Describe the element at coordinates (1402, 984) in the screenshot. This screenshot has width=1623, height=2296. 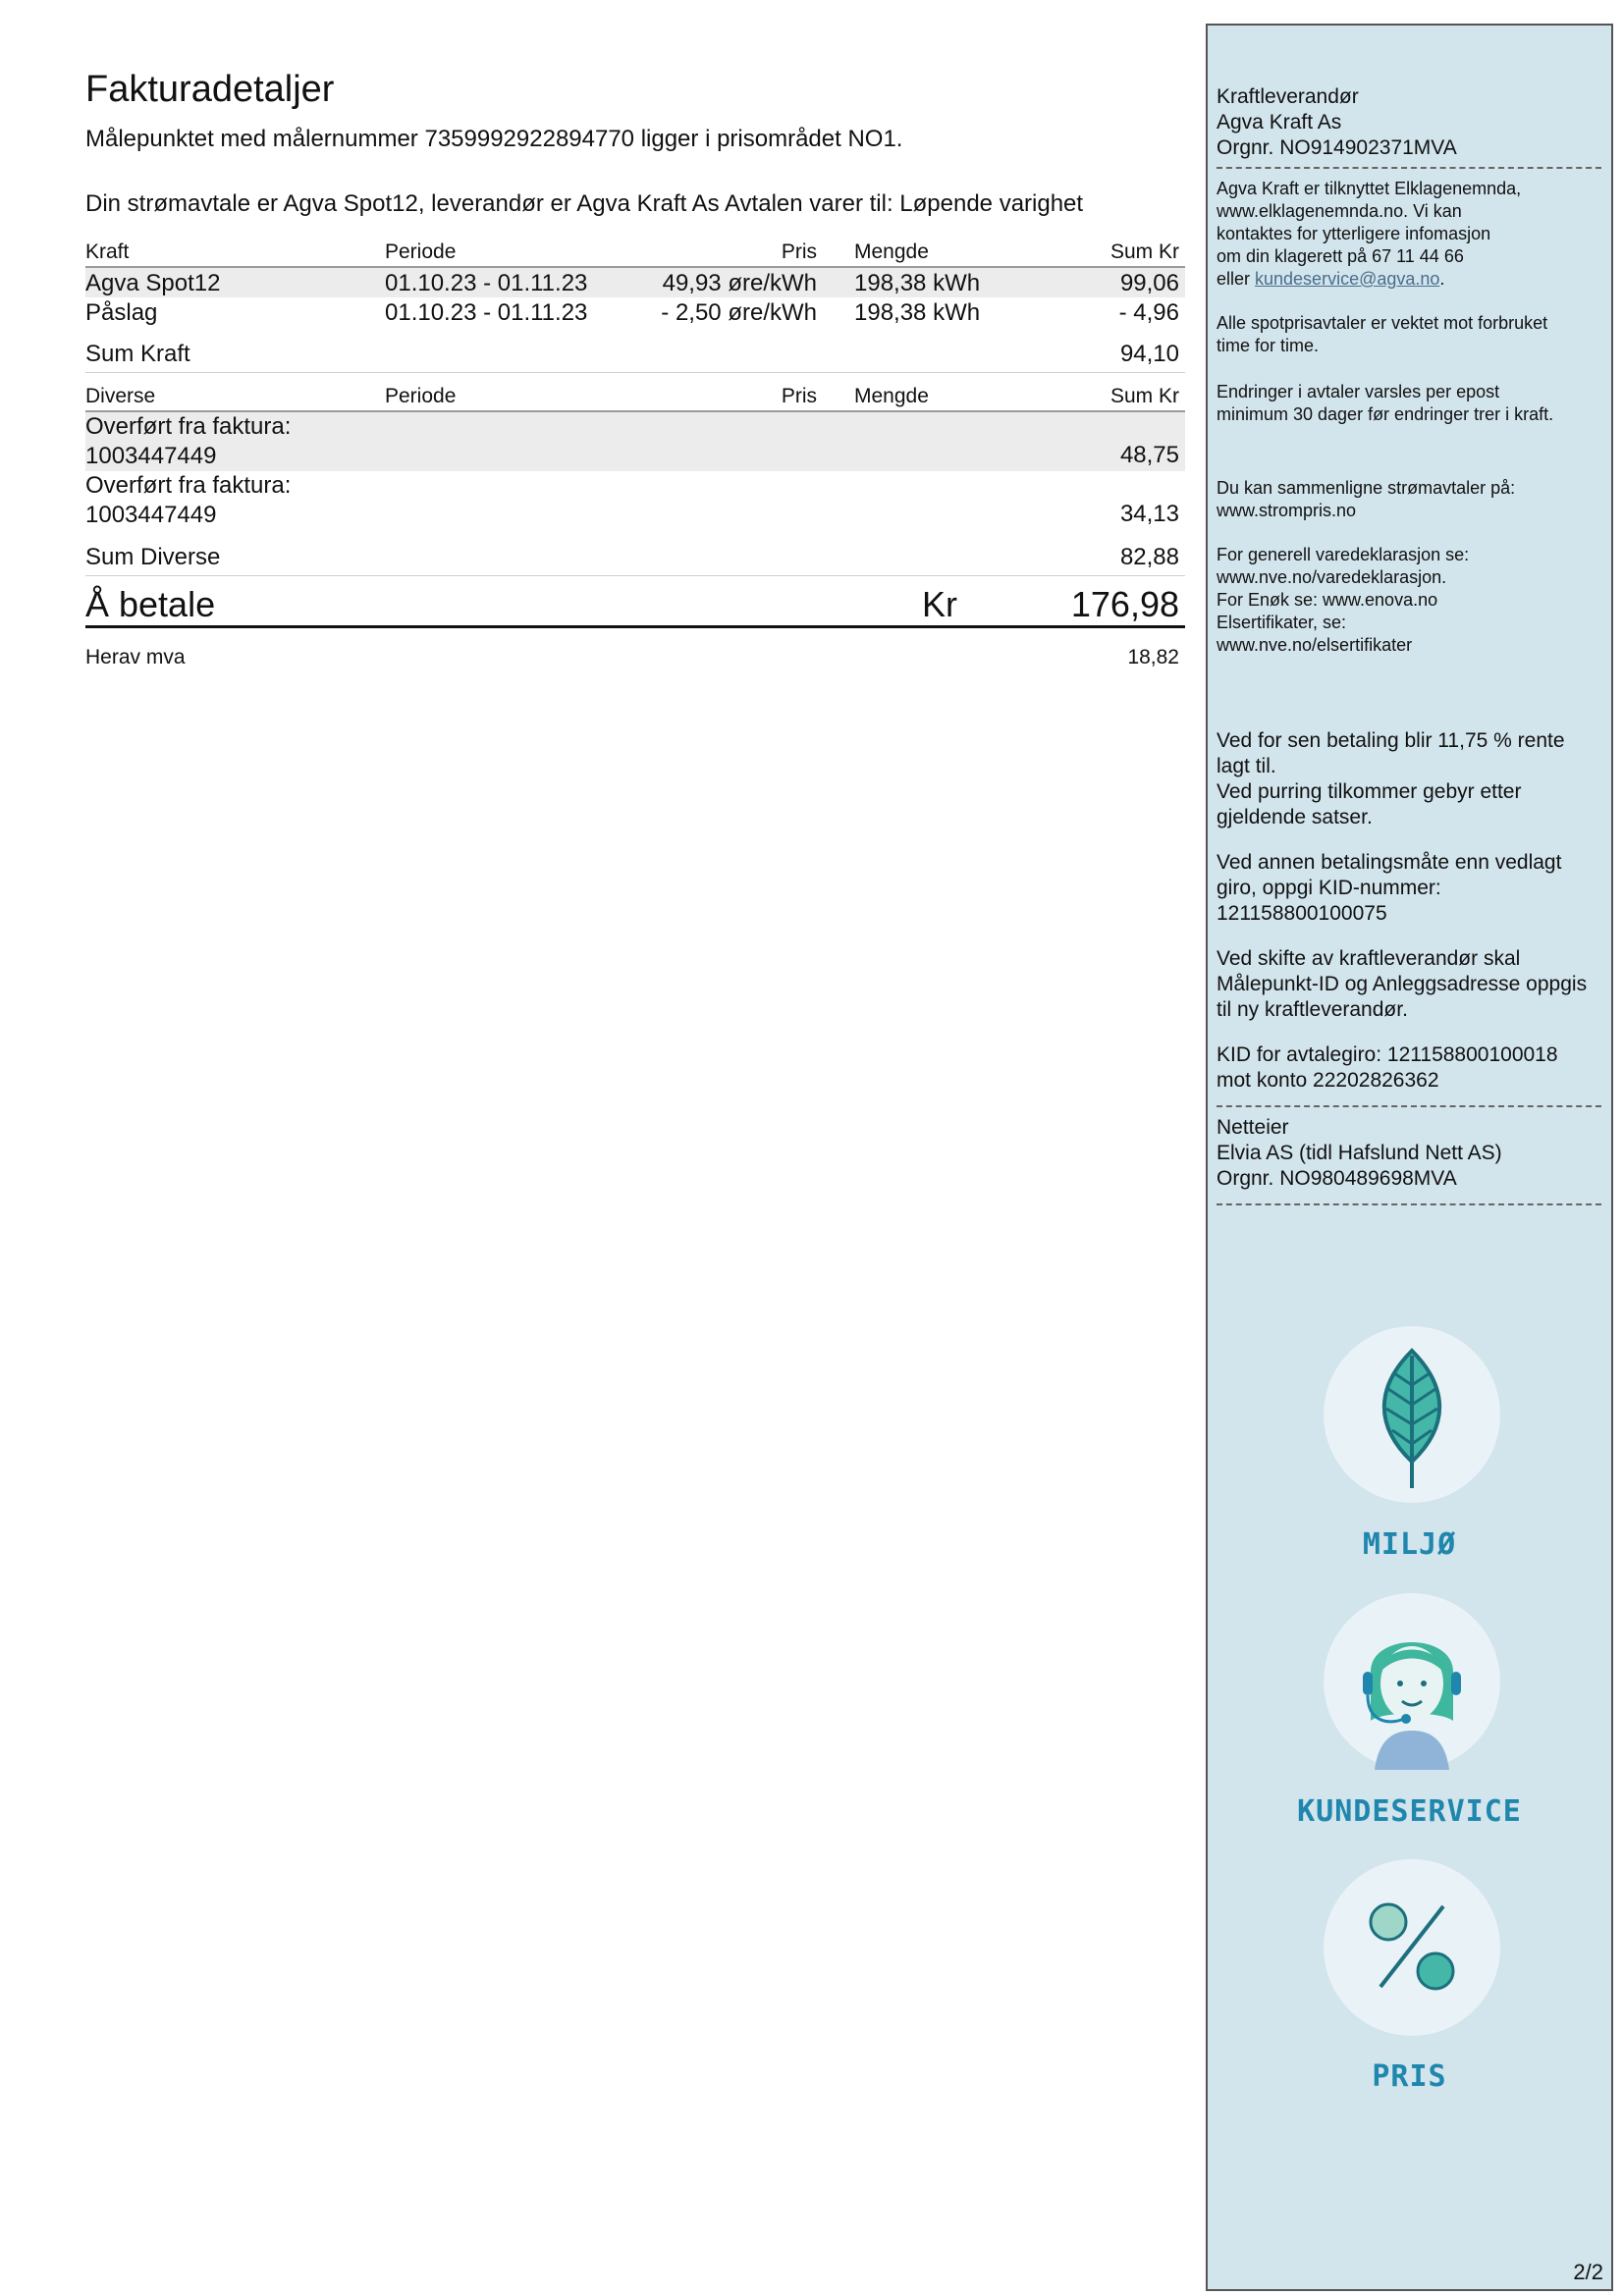
I see `switch-line: Målepunkt-ID og Anleggsadresse oppgis` at that location.